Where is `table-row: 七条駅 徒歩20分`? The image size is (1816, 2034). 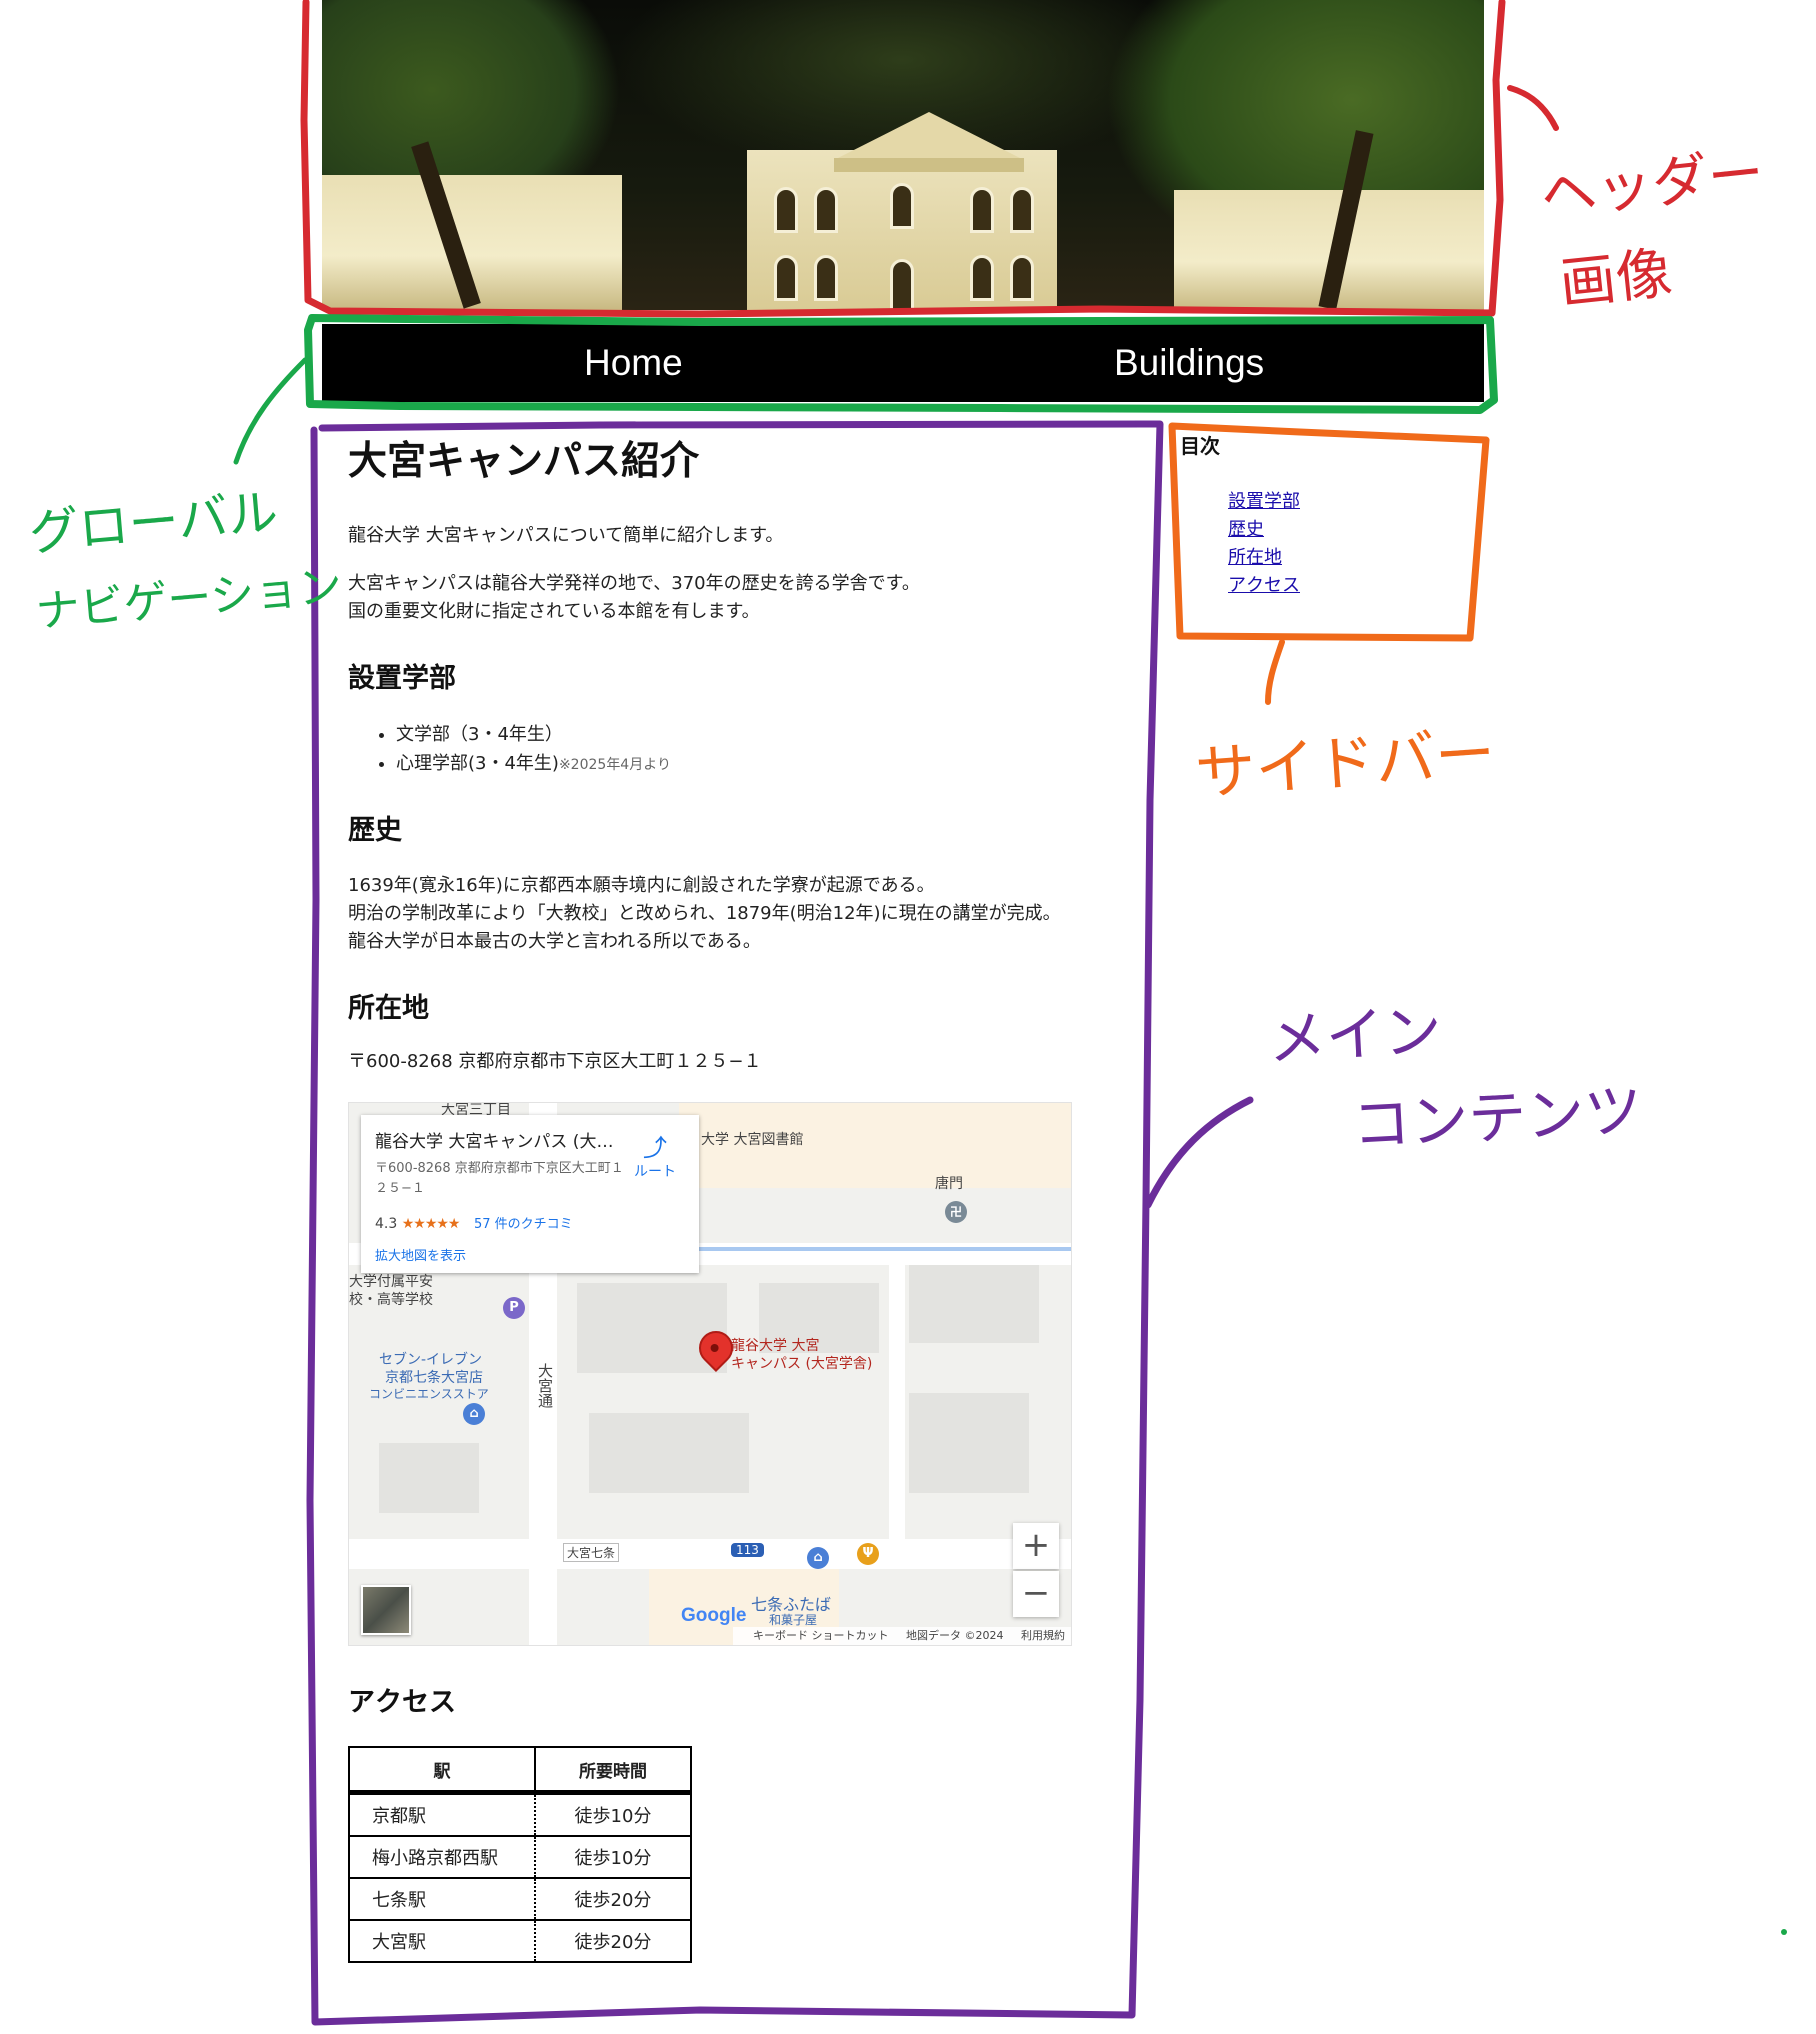
table-row: 七条駅 徒歩20分 is located at coordinates (520, 1898).